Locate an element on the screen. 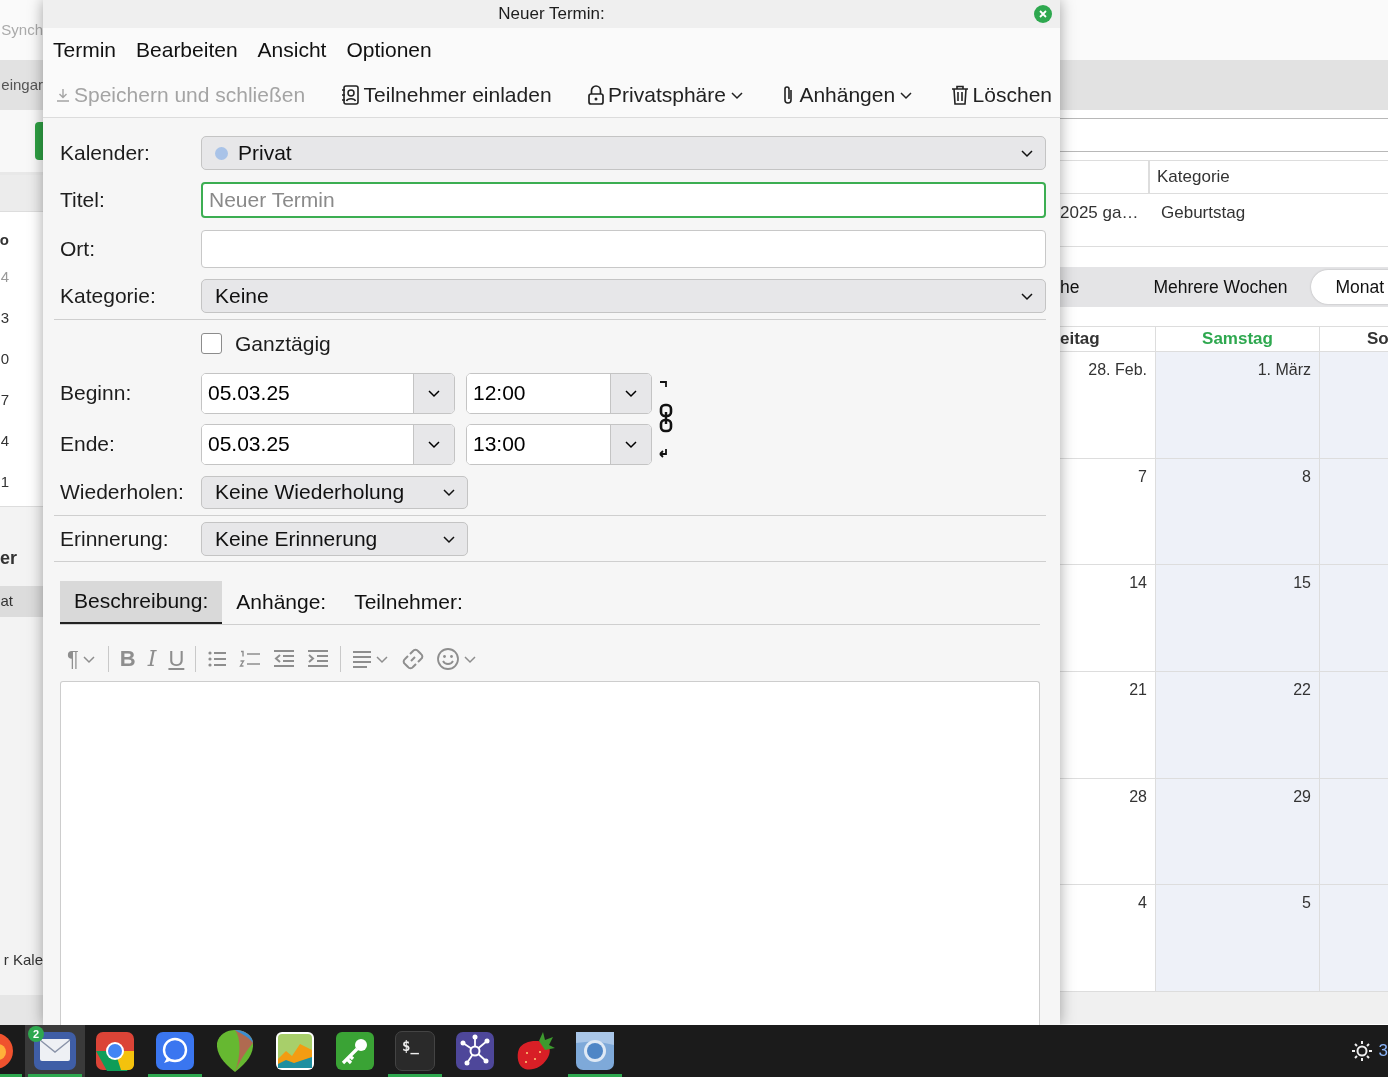 The image size is (1388, 1077). day-cell: 28. Feb. is located at coordinates (1108, 404).